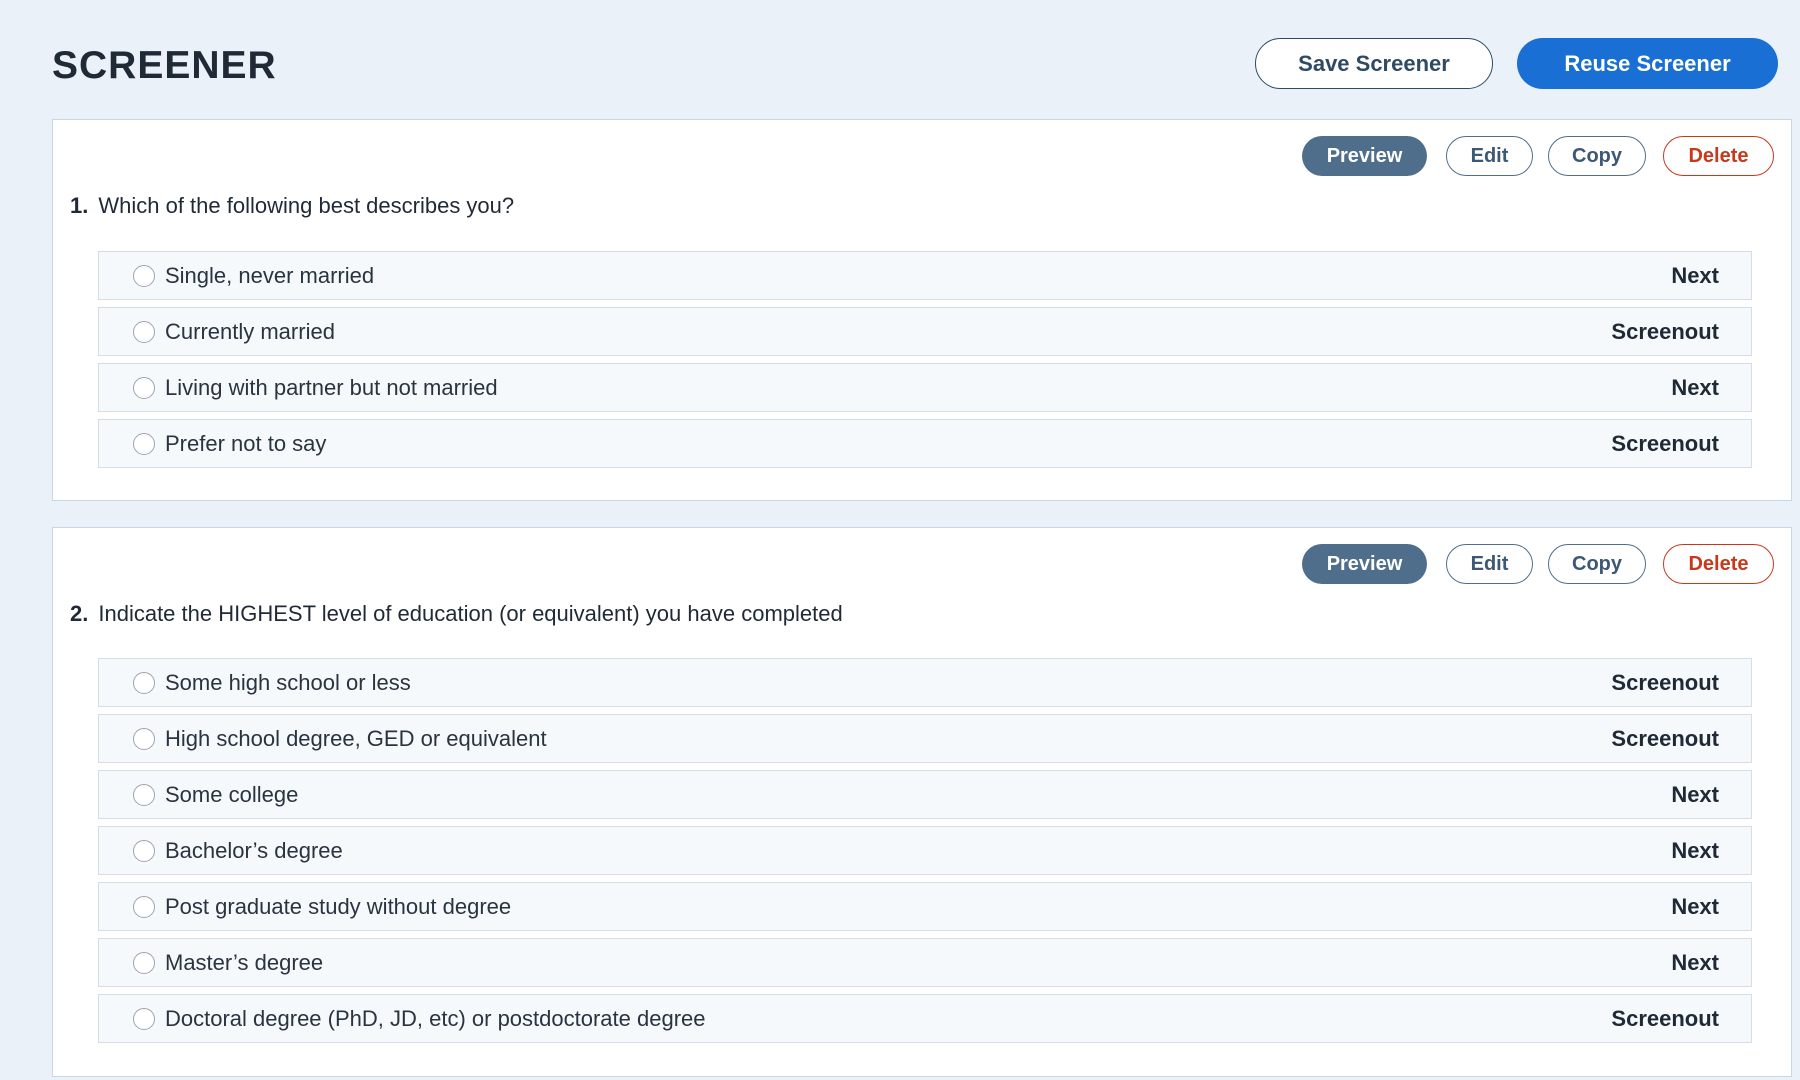  I want to click on answer-option: Single, never married Next, so click(925, 275).